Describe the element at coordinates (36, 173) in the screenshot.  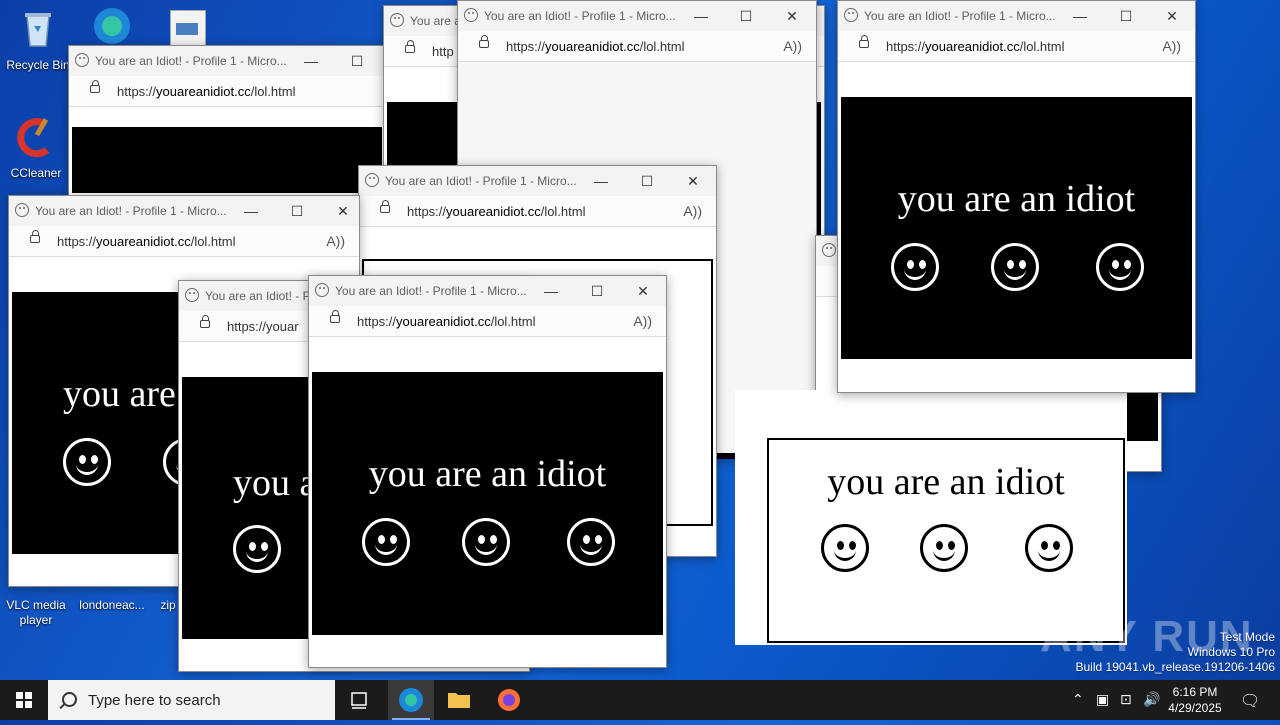
I see `ccleaner-label: CCleaner` at that location.